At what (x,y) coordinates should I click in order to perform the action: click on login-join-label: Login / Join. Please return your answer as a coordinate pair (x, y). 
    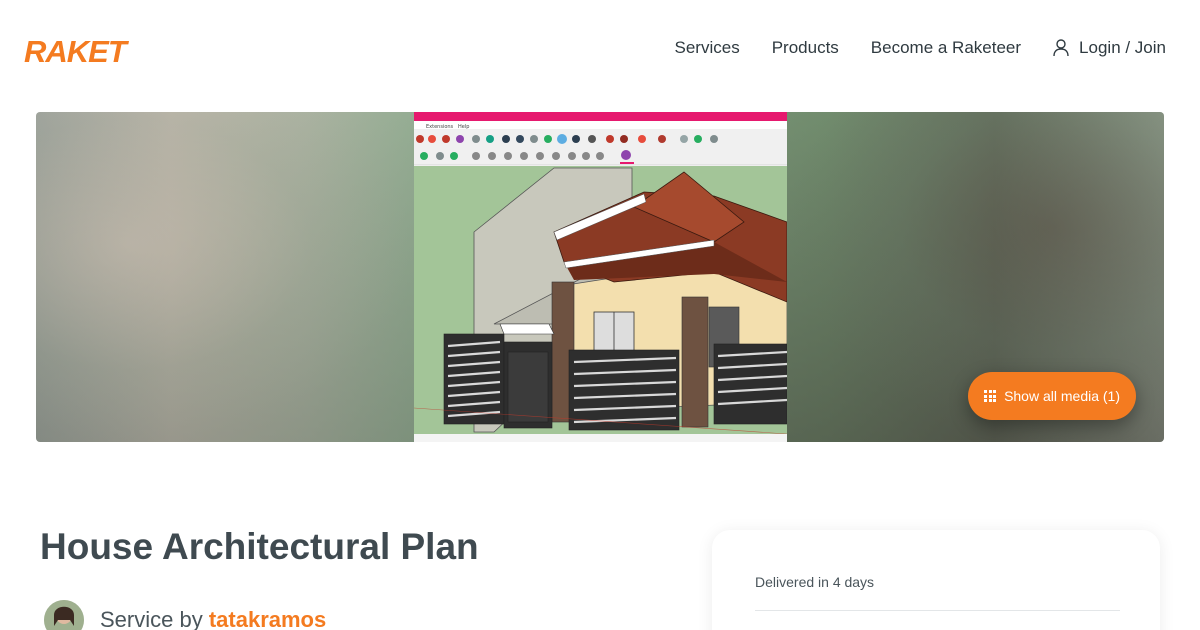
    Looking at the image, I should click on (1122, 47).